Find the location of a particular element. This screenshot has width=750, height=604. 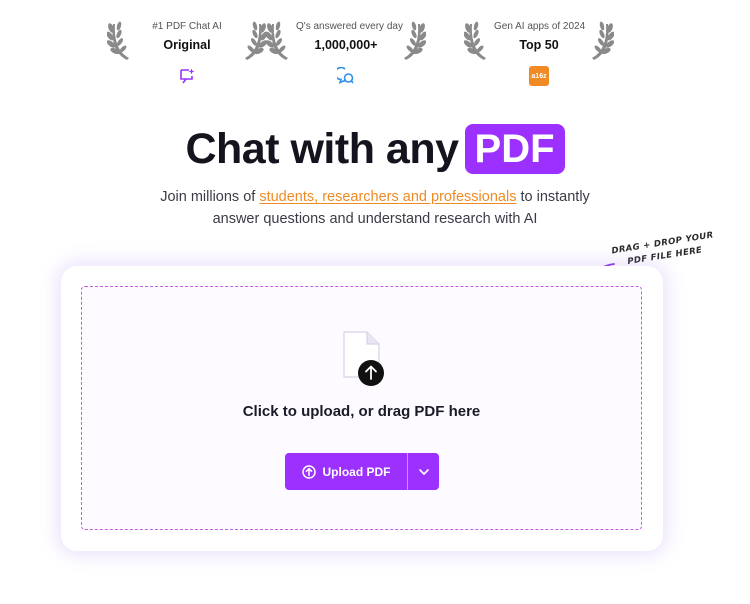

page-title: Chat with any is located at coordinates (322, 148).